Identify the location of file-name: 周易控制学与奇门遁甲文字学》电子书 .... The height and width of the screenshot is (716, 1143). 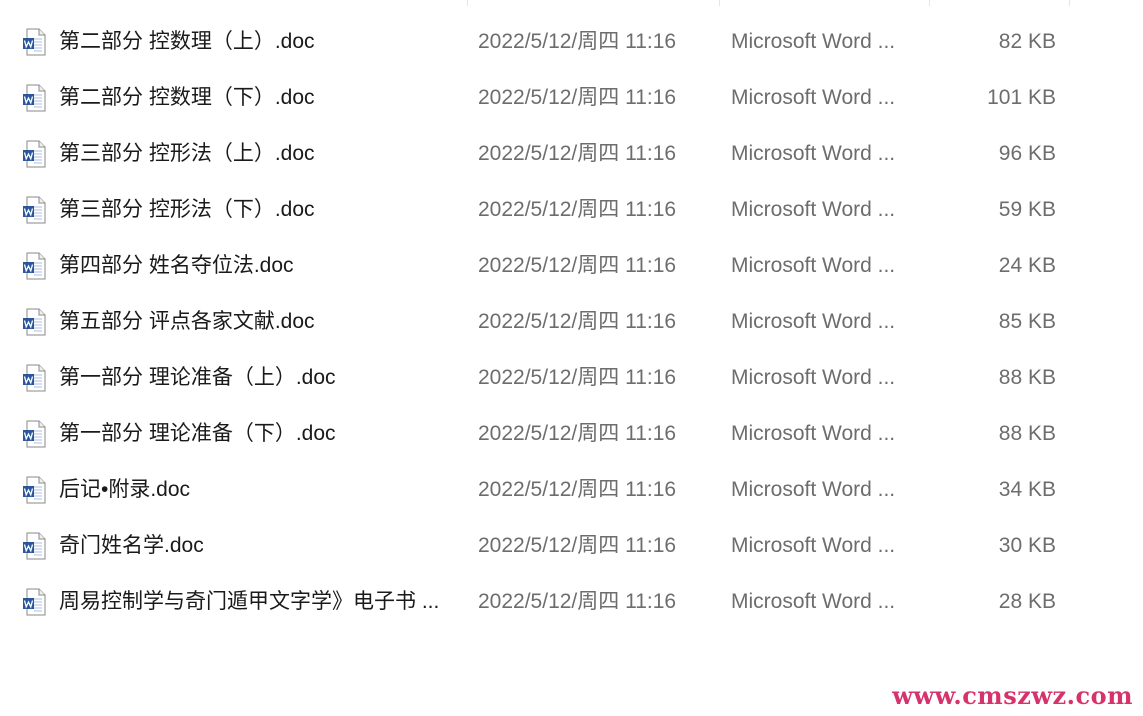
(259, 602).